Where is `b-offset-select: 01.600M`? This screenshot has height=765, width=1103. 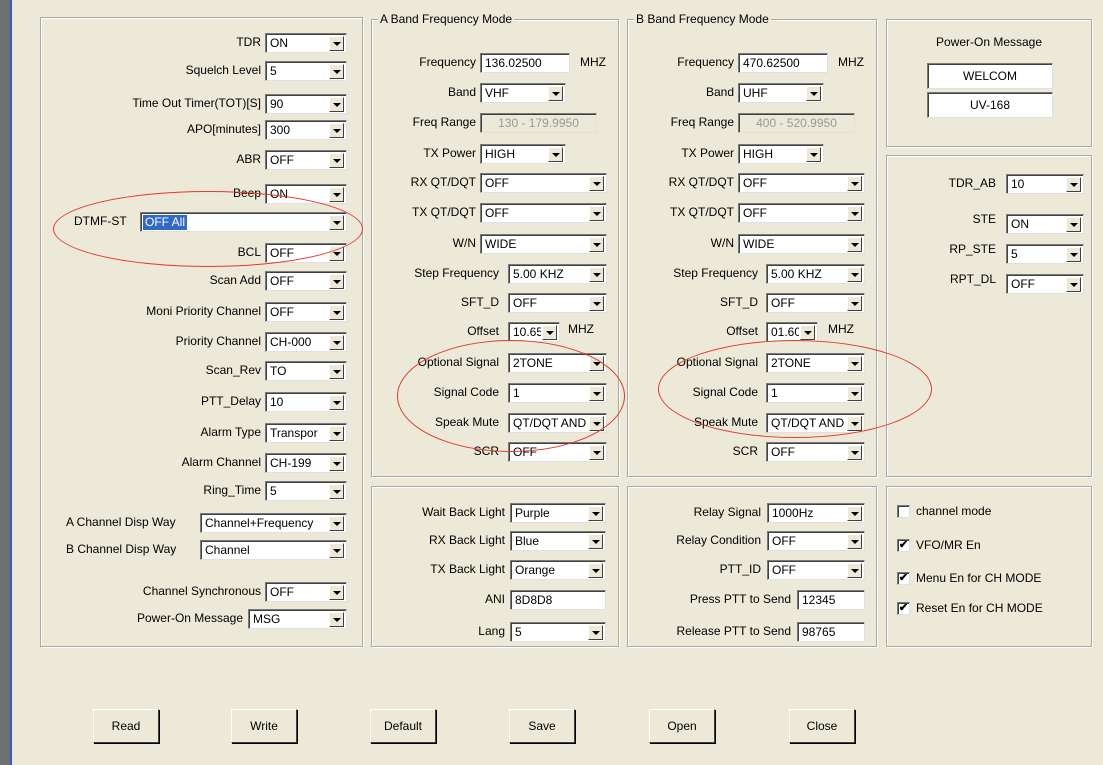
b-offset-select: 01.600M is located at coordinates (792, 332).